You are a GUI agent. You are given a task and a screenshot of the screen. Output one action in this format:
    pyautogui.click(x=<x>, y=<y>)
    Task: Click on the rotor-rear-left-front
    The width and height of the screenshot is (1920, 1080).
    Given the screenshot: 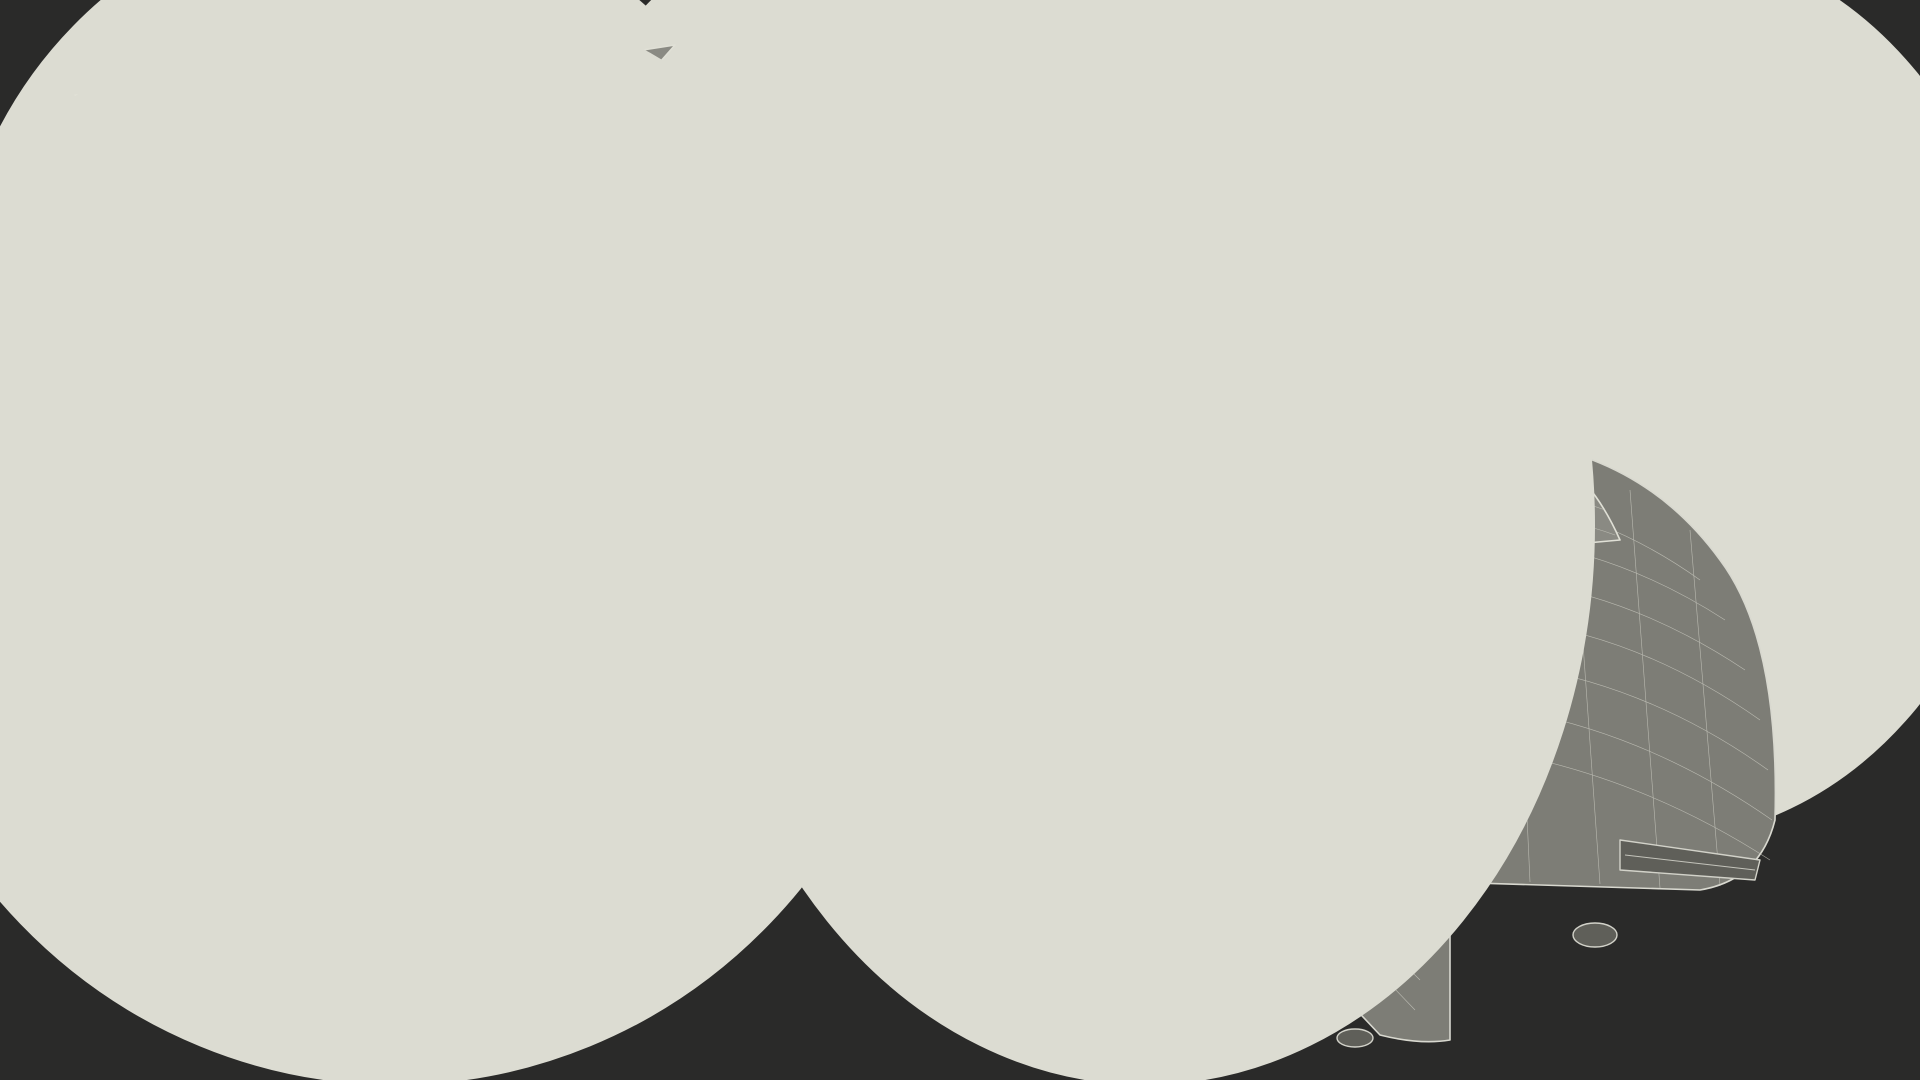 What is the action you would take?
    pyautogui.click(x=395, y=535)
    